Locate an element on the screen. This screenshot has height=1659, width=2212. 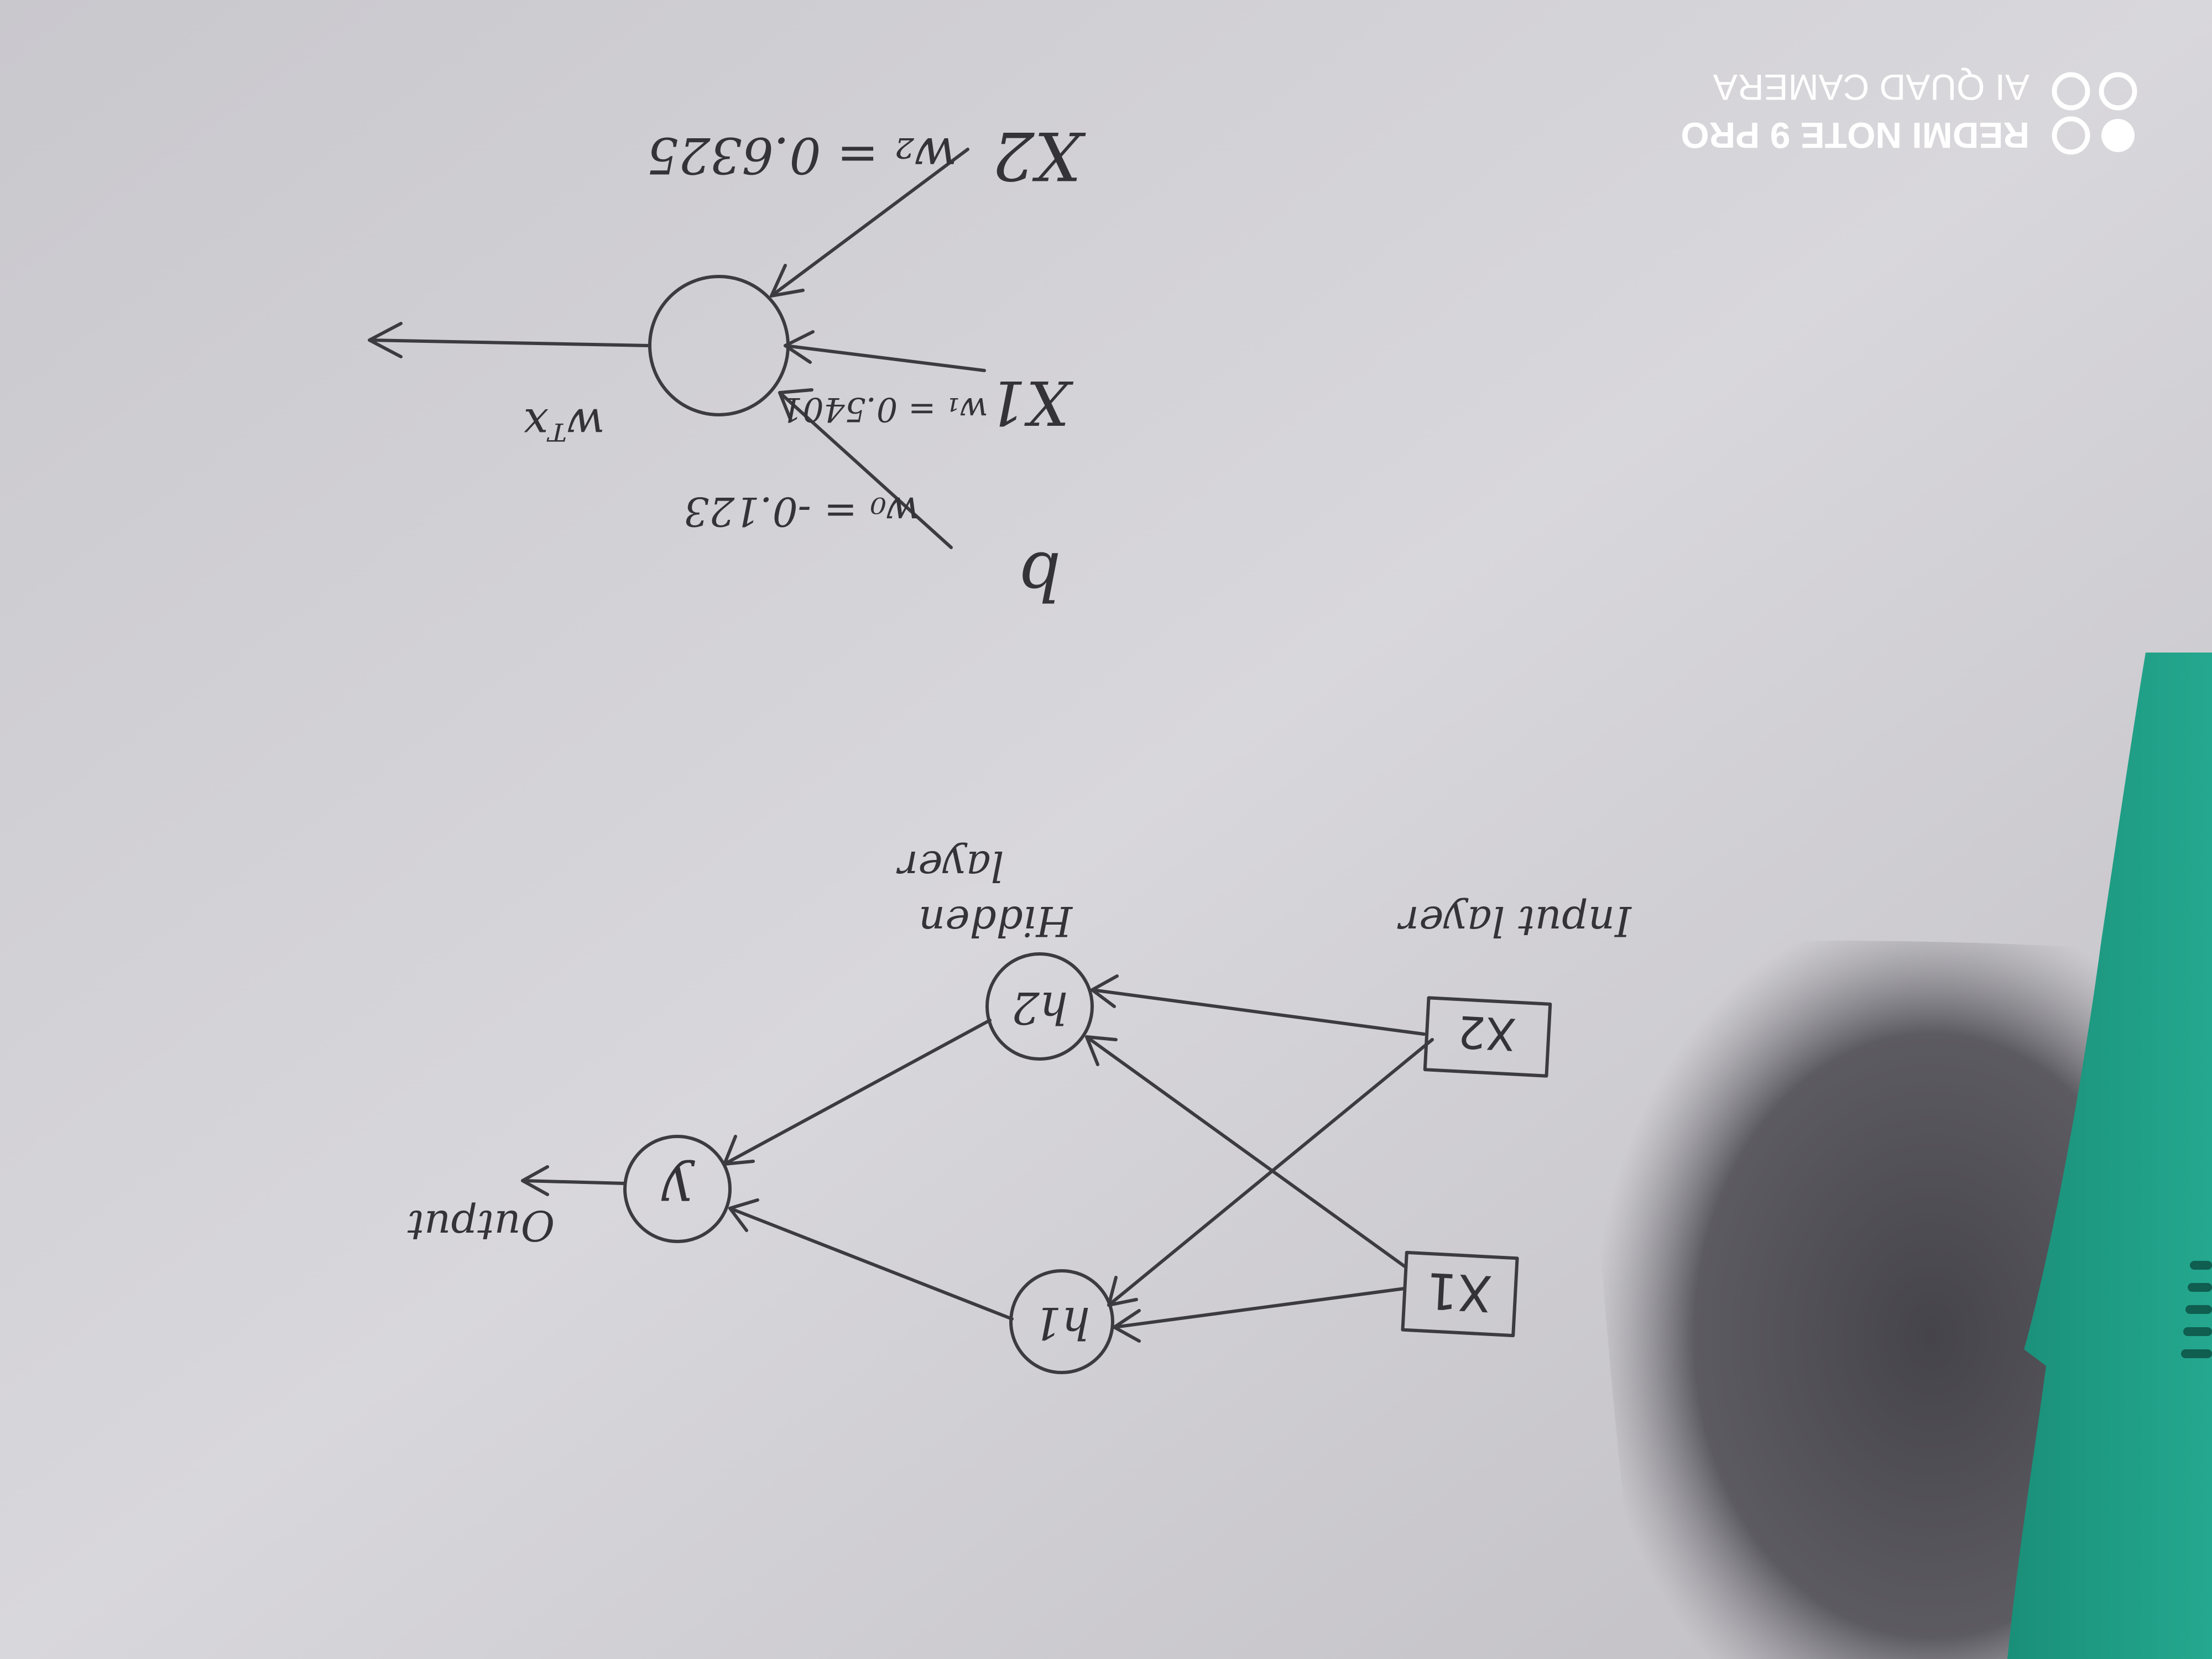
neuron-x2-label: X2 is located at coordinates (1039, 155).